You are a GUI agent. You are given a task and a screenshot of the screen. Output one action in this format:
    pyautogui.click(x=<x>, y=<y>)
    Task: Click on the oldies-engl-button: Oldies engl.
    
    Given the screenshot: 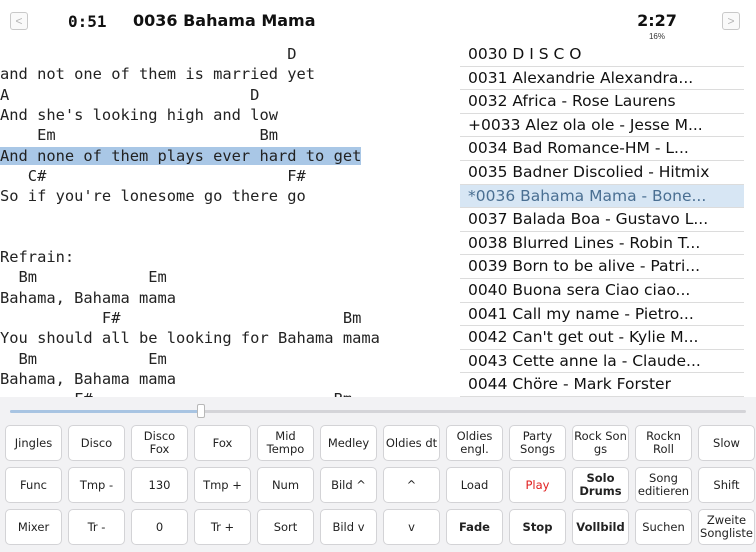 What is the action you would take?
    pyautogui.click(x=474, y=443)
    